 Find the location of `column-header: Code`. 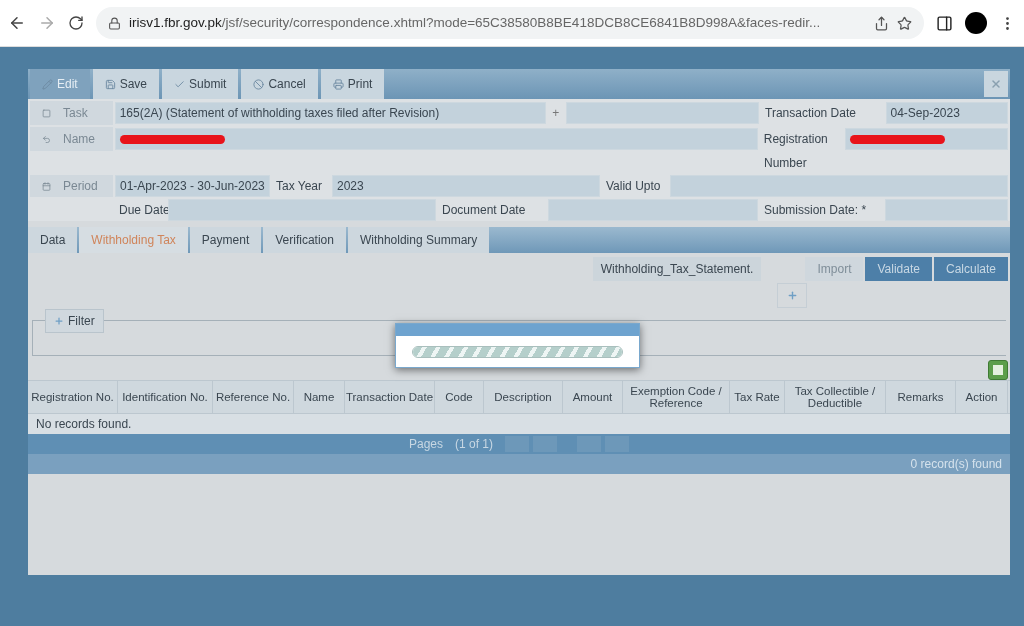

column-header: Code is located at coordinates (459, 397).